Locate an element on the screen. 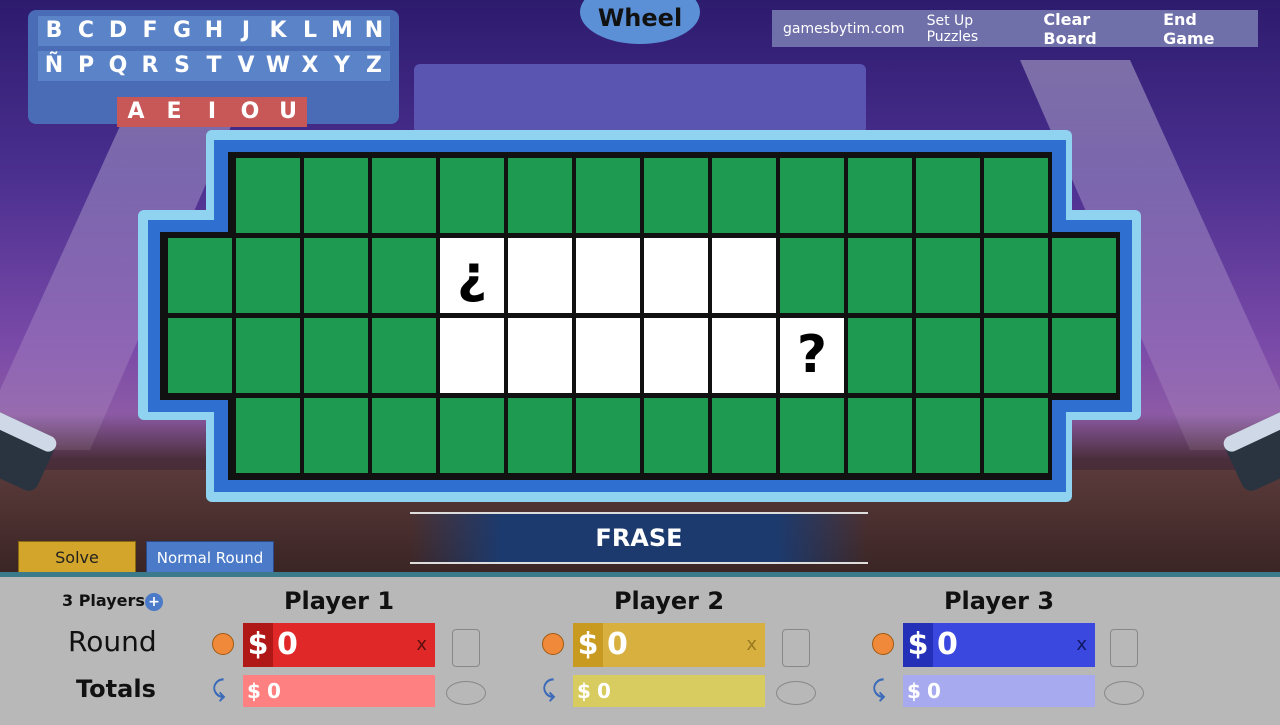 The height and width of the screenshot is (725, 1280). letter-button: X is located at coordinates (310, 66).